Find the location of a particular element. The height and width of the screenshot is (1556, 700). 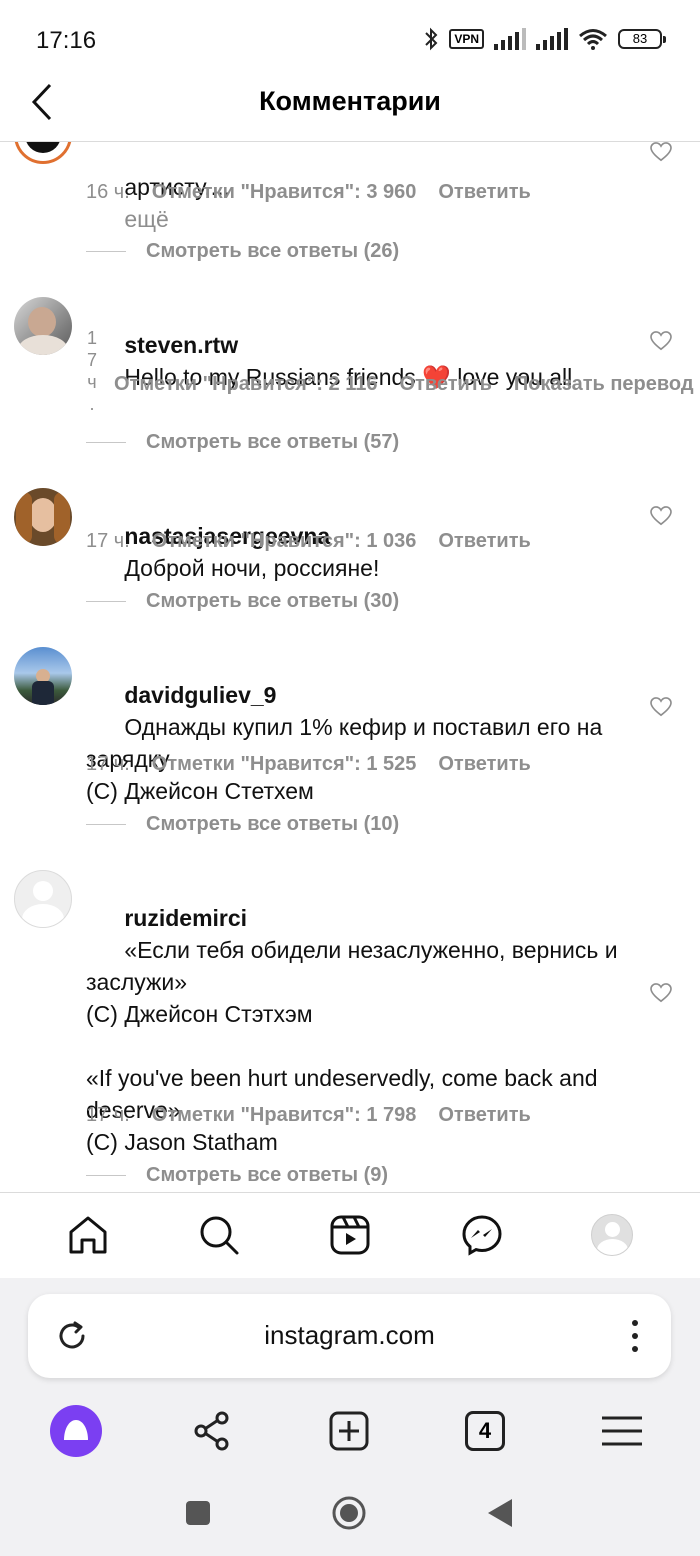

view-replies-label: Смотреть все ответы (30) is located at coordinates (273, 601).